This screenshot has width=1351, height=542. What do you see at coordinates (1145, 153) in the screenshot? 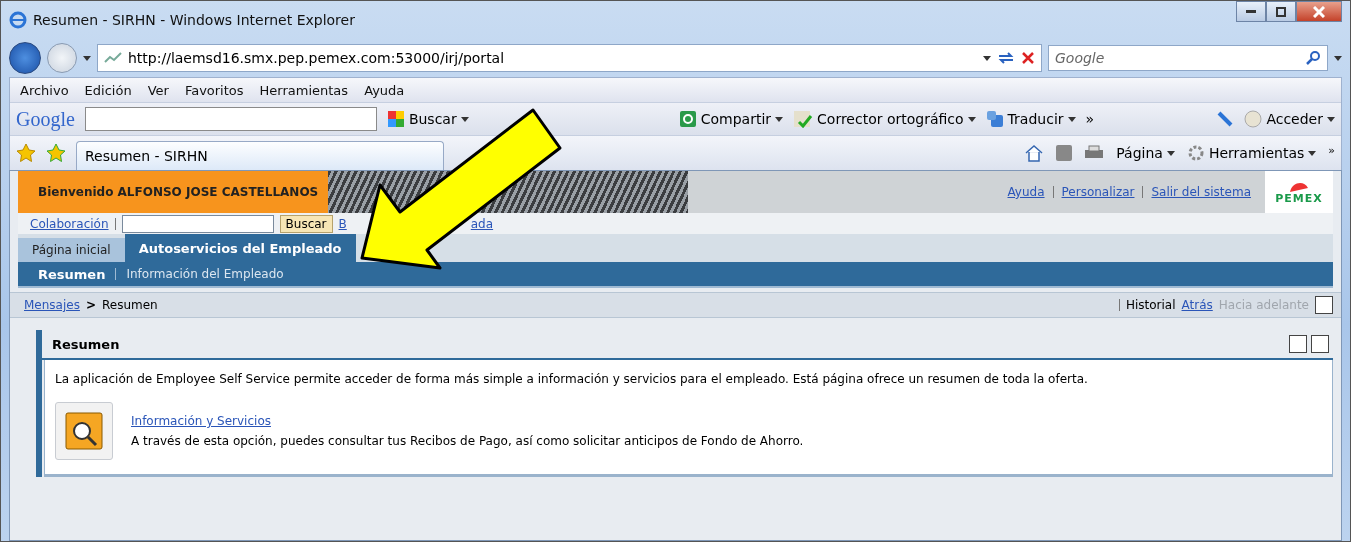
I see `page-menu: Página` at bounding box center [1145, 153].